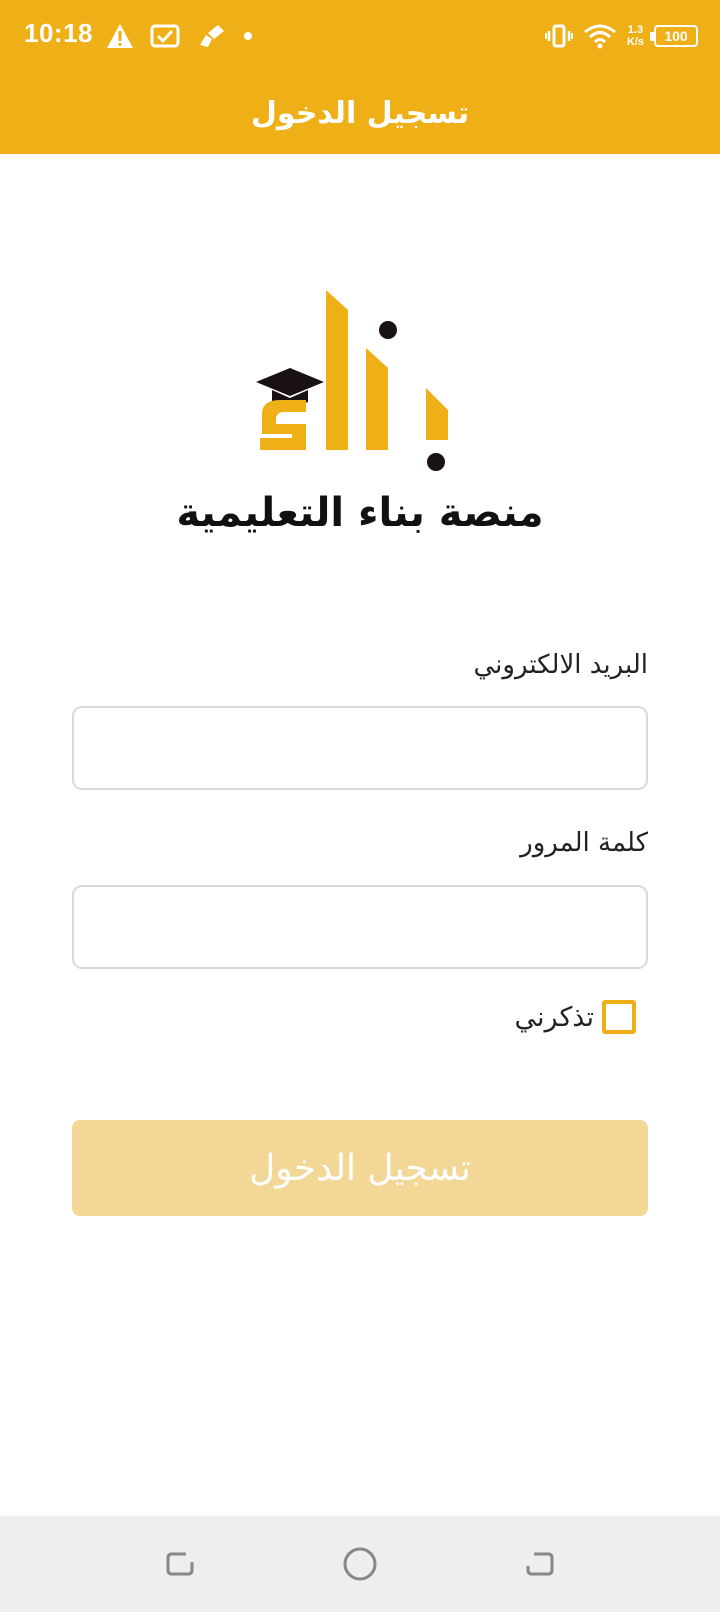 The image size is (720, 1612). Describe the element at coordinates (560, 665) in the screenshot. I see `email-label: البريد الالكتروني` at that location.